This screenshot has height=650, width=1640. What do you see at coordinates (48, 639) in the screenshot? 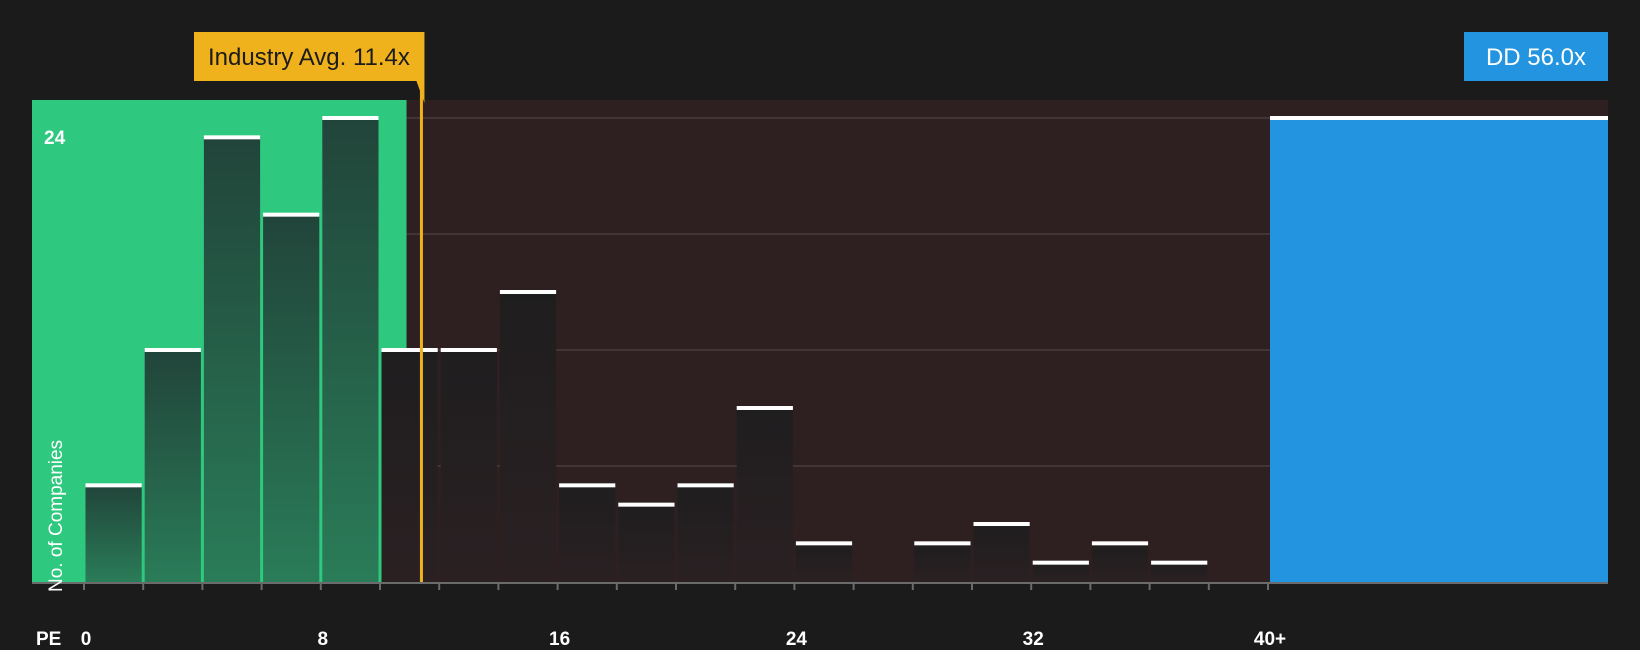
I see `x-axis-prefix: PE` at bounding box center [48, 639].